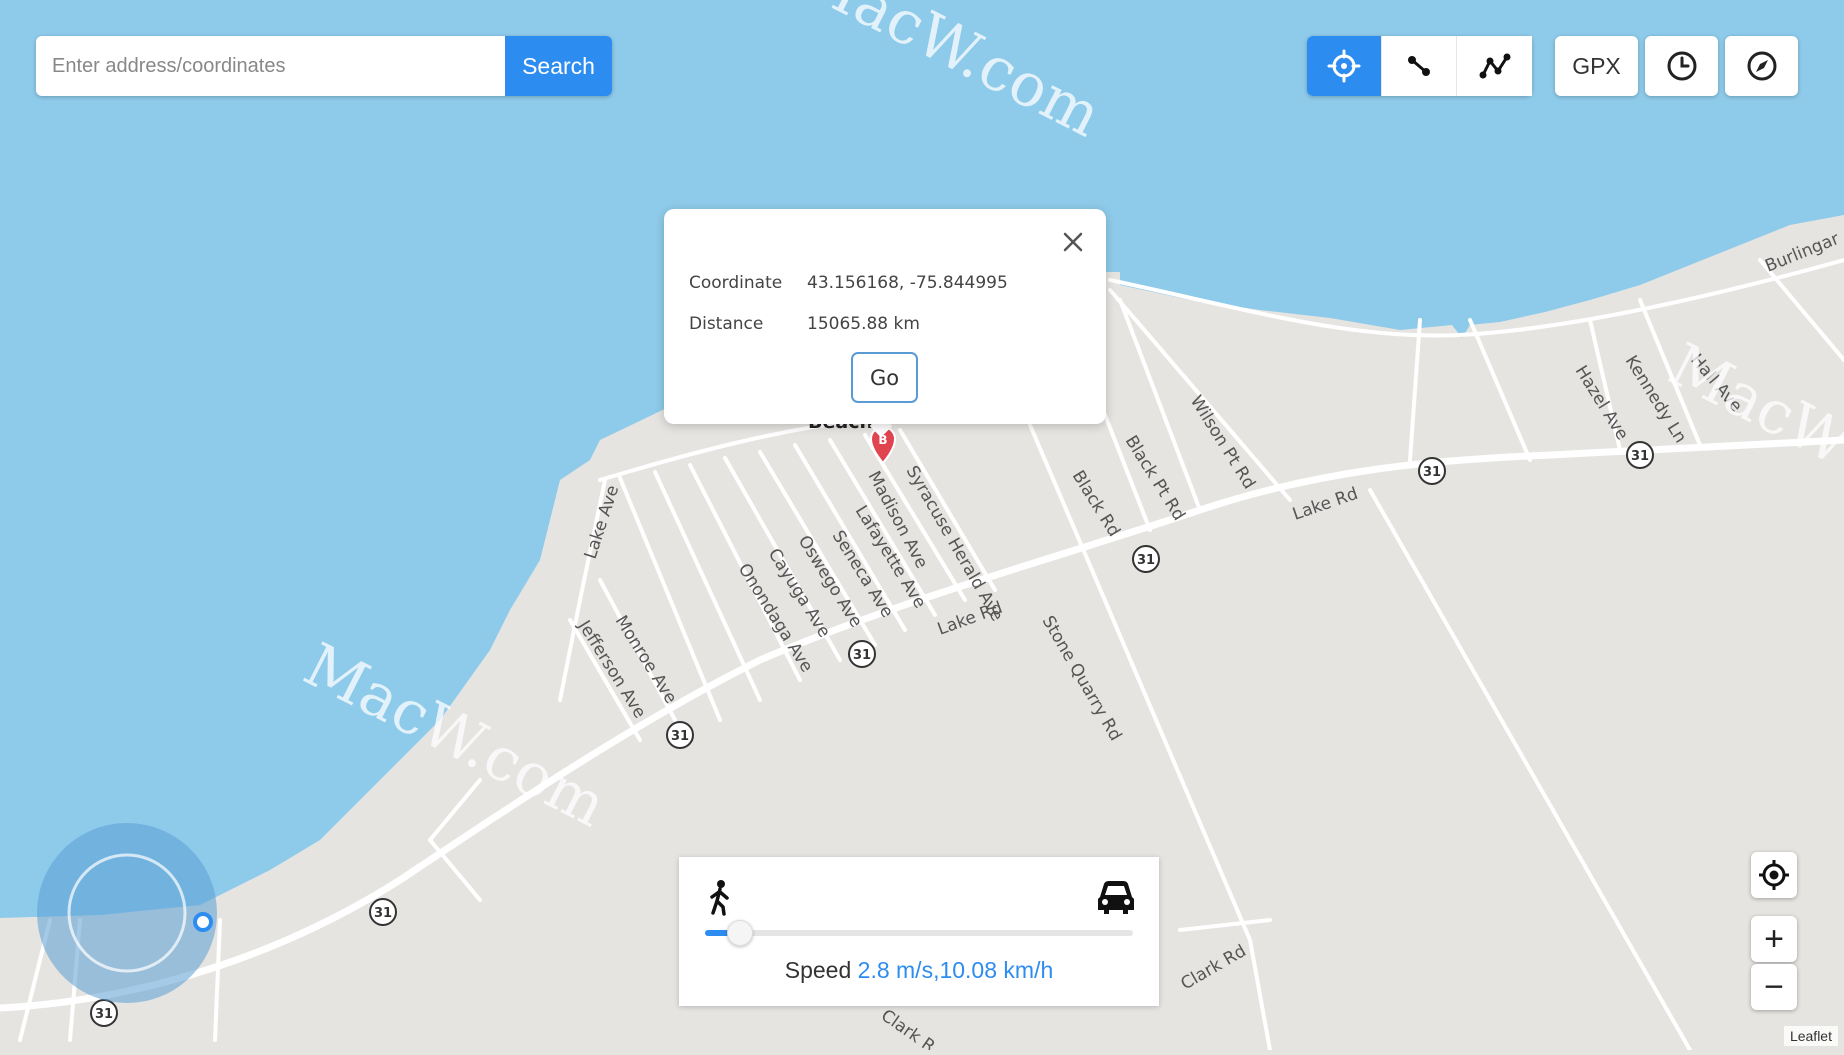 Image resolution: width=1844 pixels, height=1055 pixels. I want to click on close-icon, so click(1073, 242).